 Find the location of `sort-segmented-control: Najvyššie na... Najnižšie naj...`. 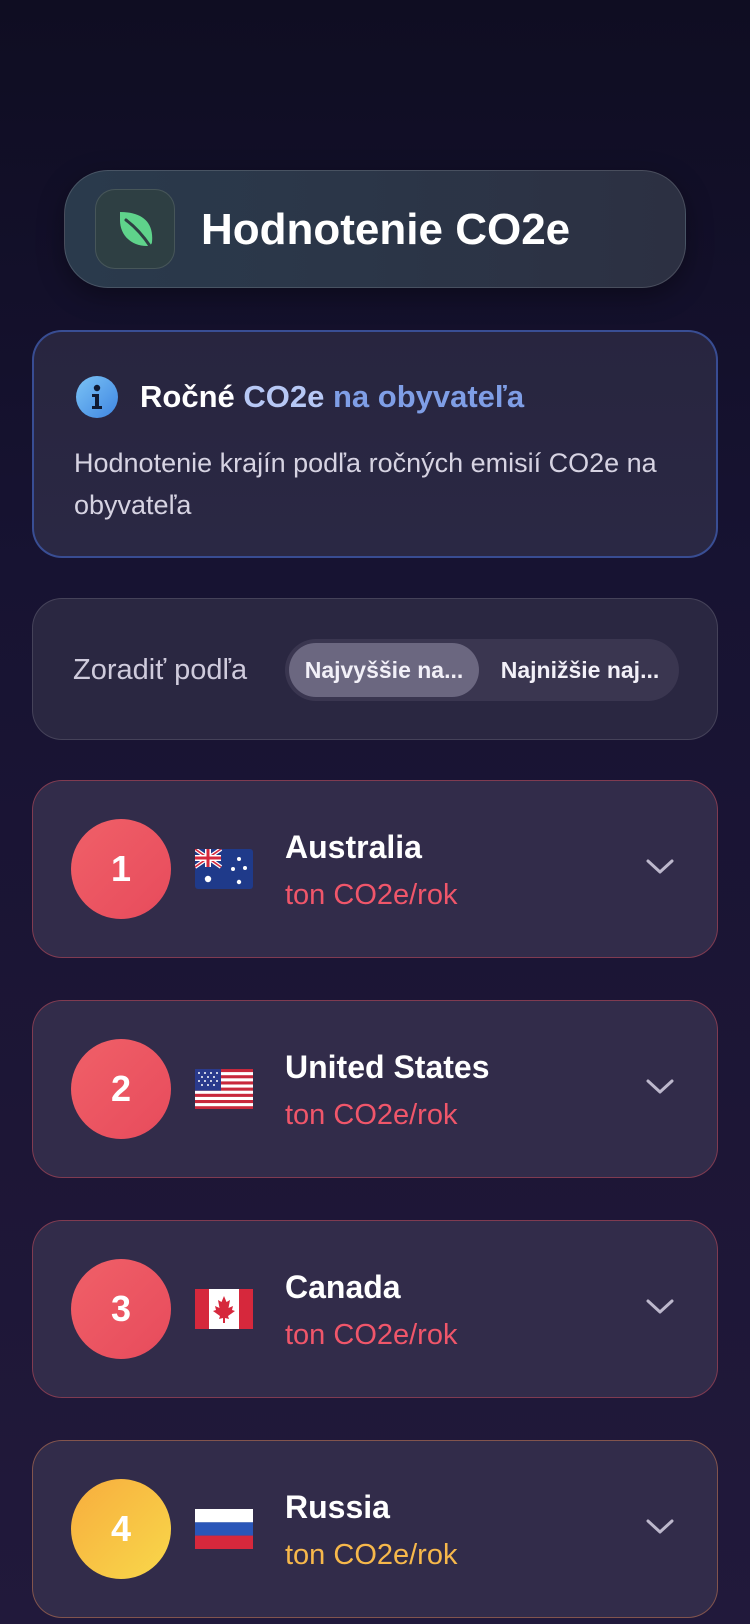

sort-segmented-control: Najvyššie na... Najnižšie naj... is located at coordinates (482, 670).